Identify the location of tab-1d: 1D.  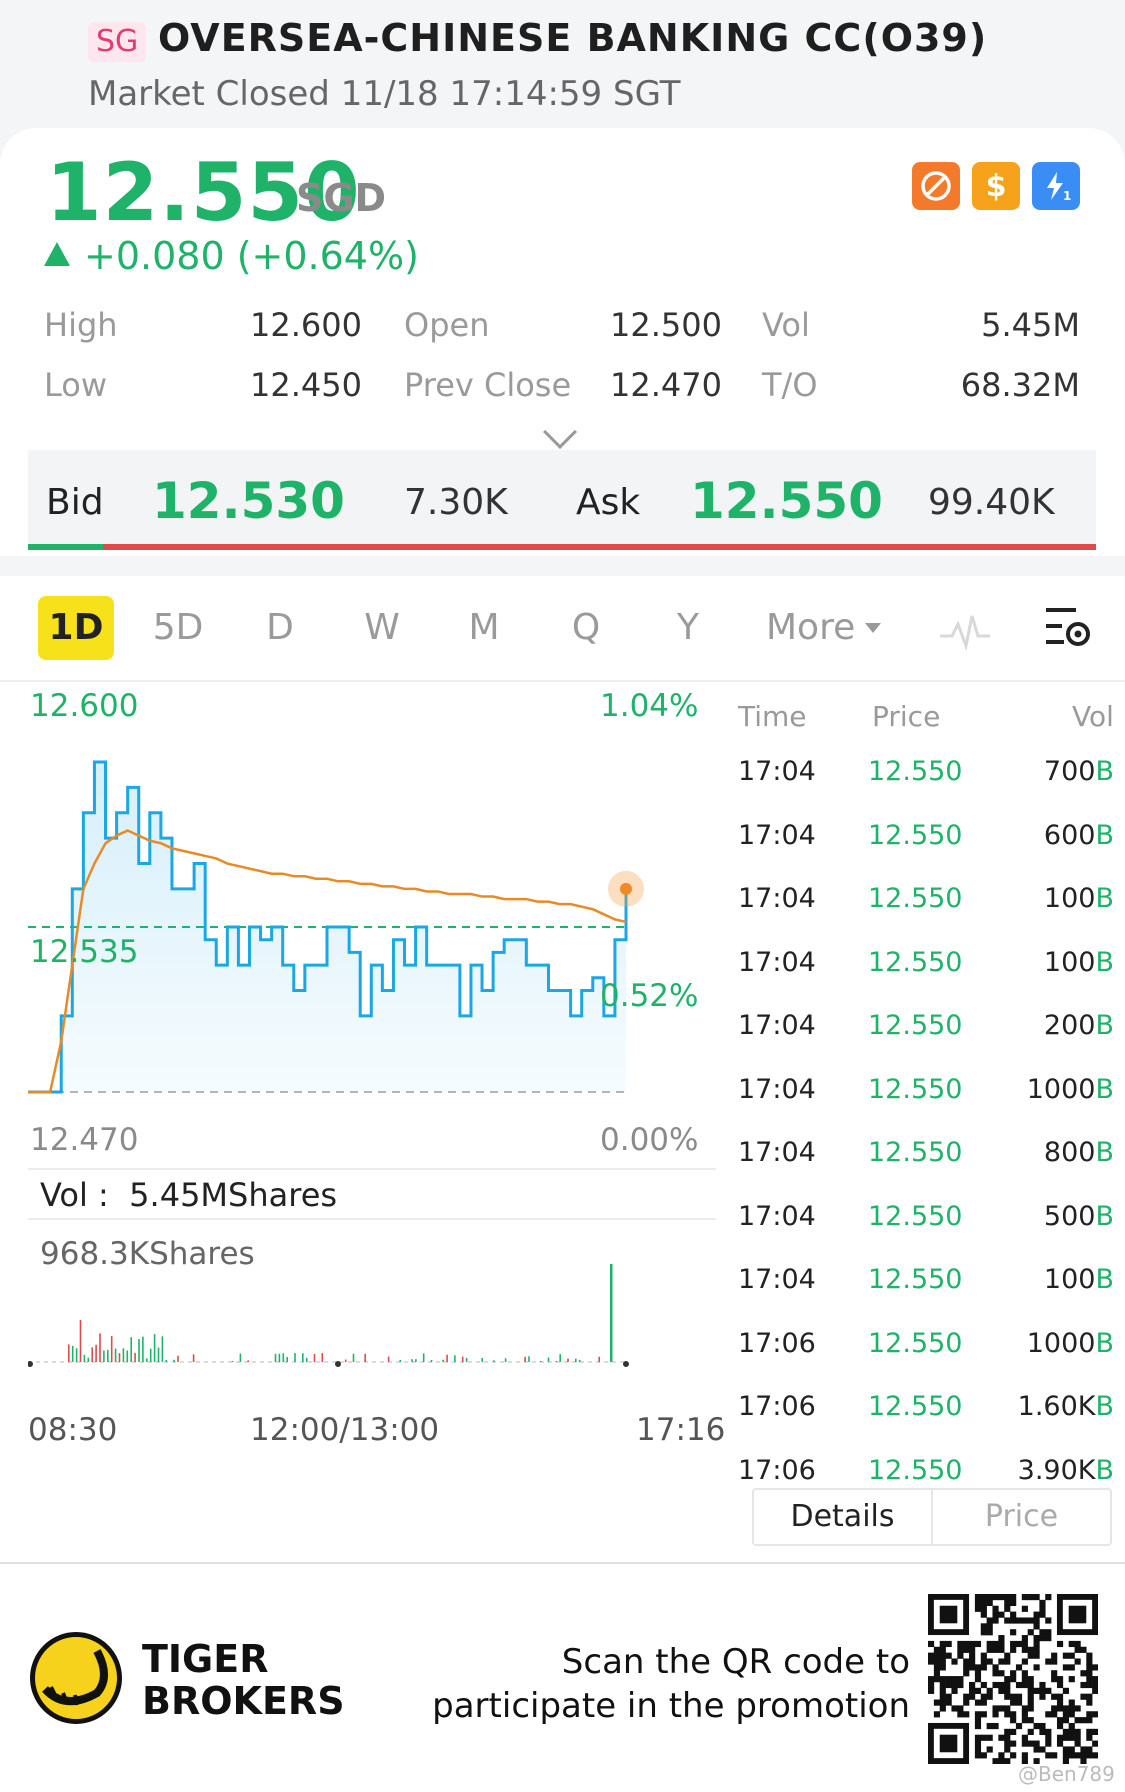
(76, 628).